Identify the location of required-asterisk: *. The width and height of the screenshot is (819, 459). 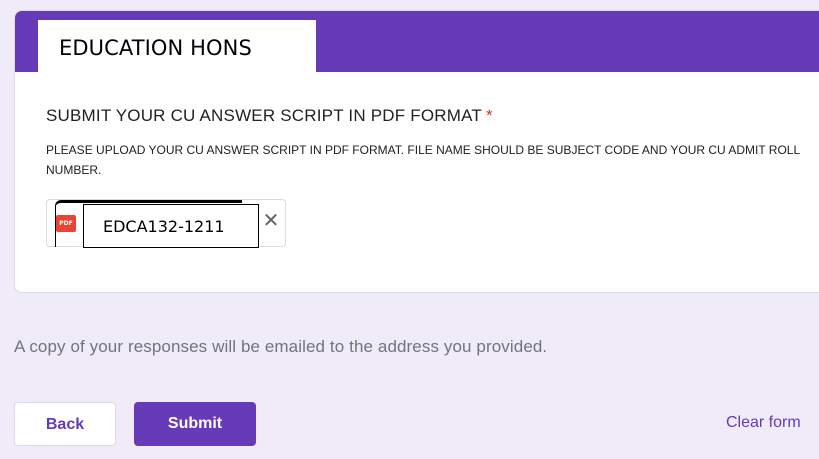
(489, 115).